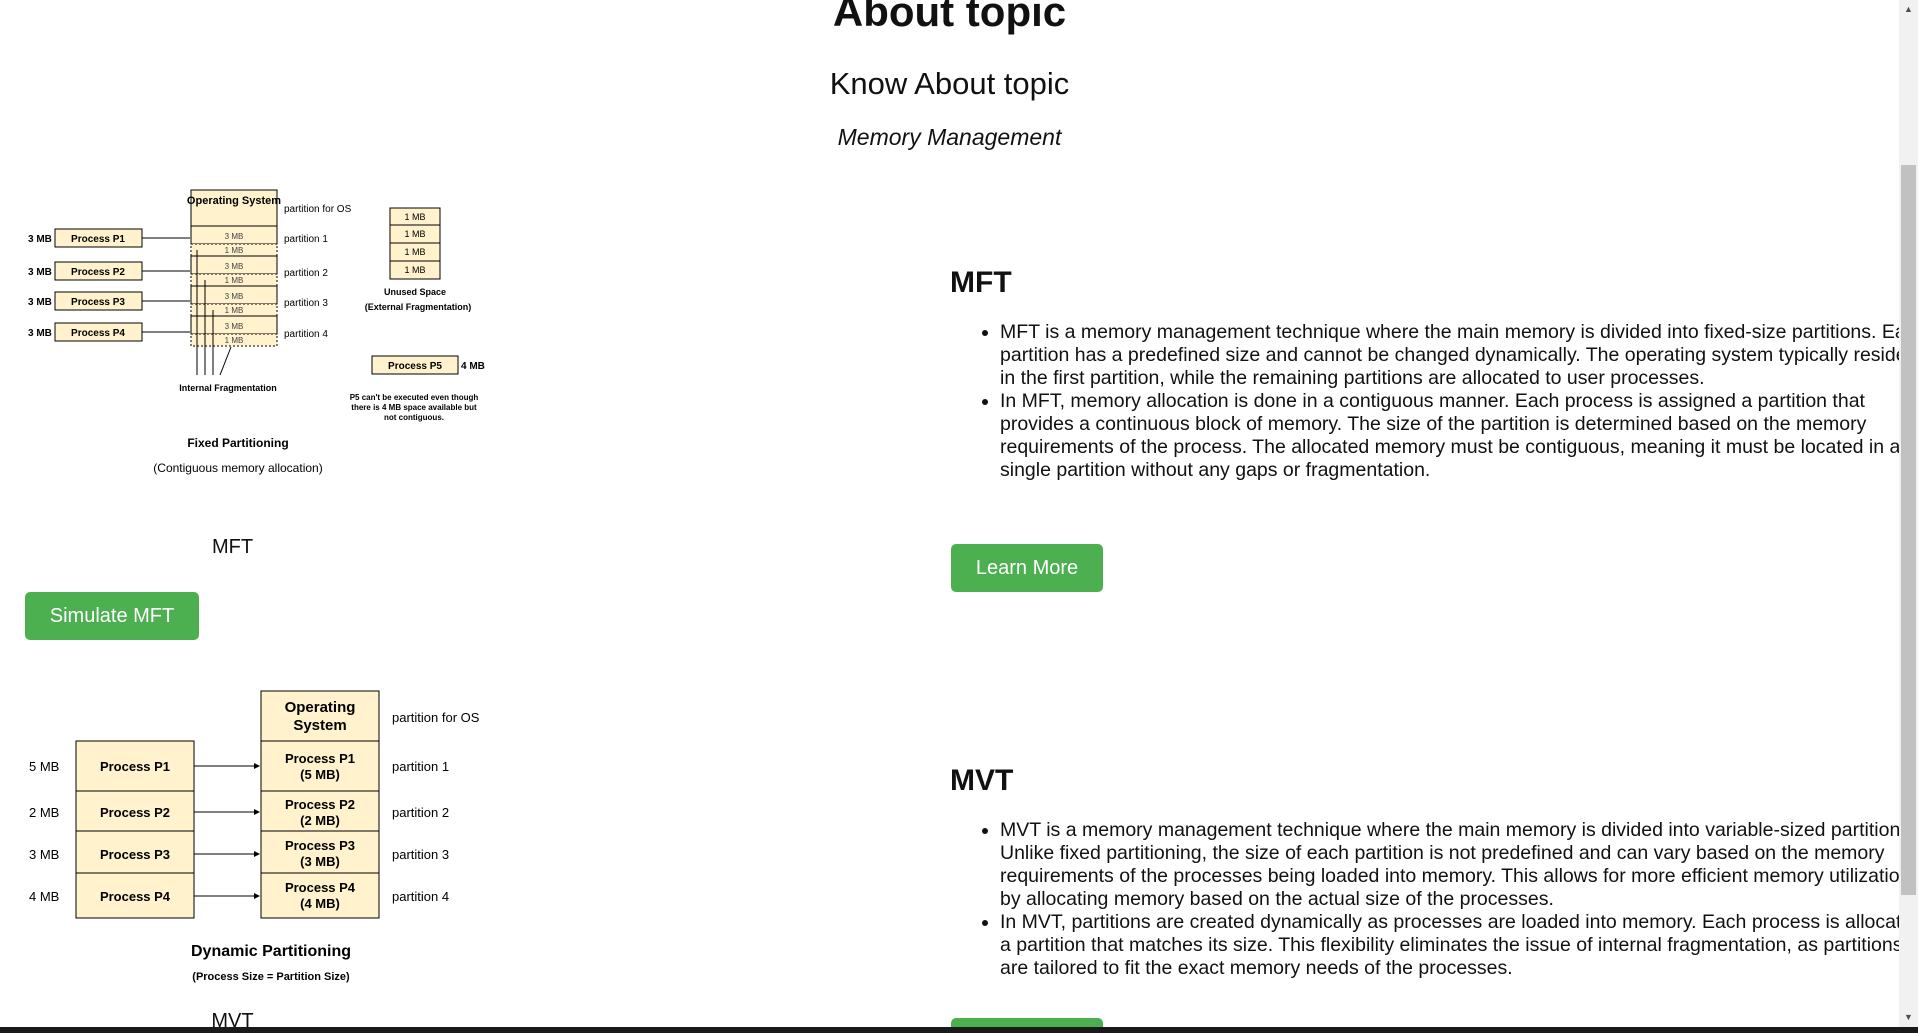 The image size is (1918, 1033). Describe the element at coordinates (98, 302) in the screenshot. I see `mft-process-label: Process P3` at that location.